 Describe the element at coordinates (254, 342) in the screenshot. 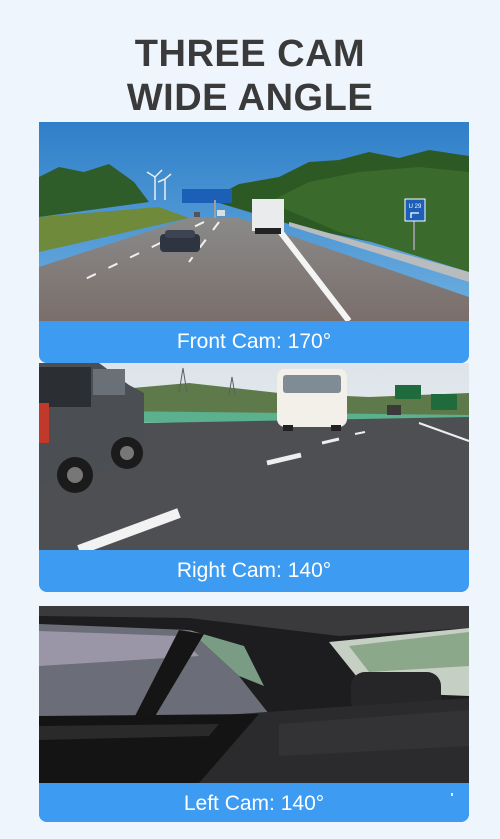

I see `front-cam-caption: Front Cam: 170°` at that location.